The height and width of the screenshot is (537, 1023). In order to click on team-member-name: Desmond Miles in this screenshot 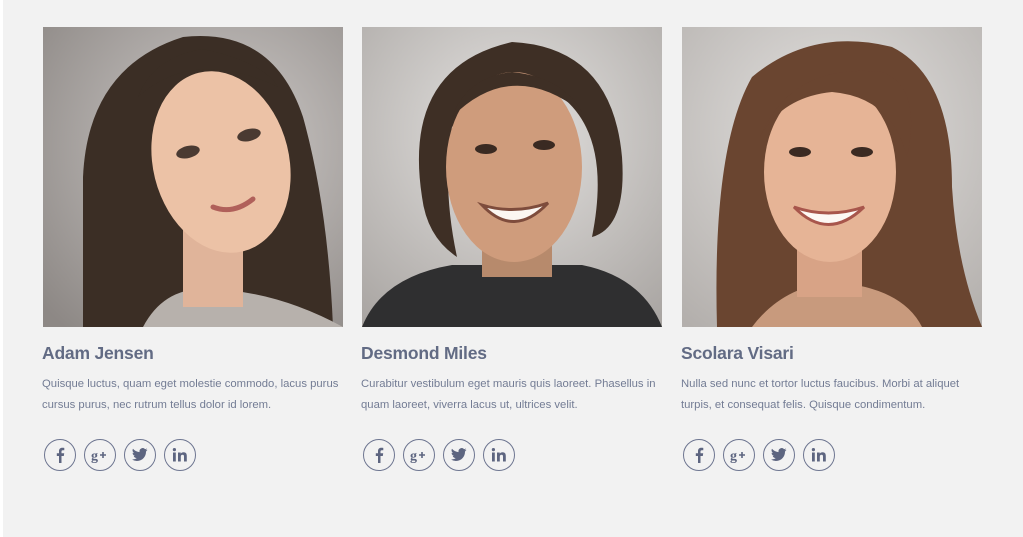, I will do `click(424, 353)`.